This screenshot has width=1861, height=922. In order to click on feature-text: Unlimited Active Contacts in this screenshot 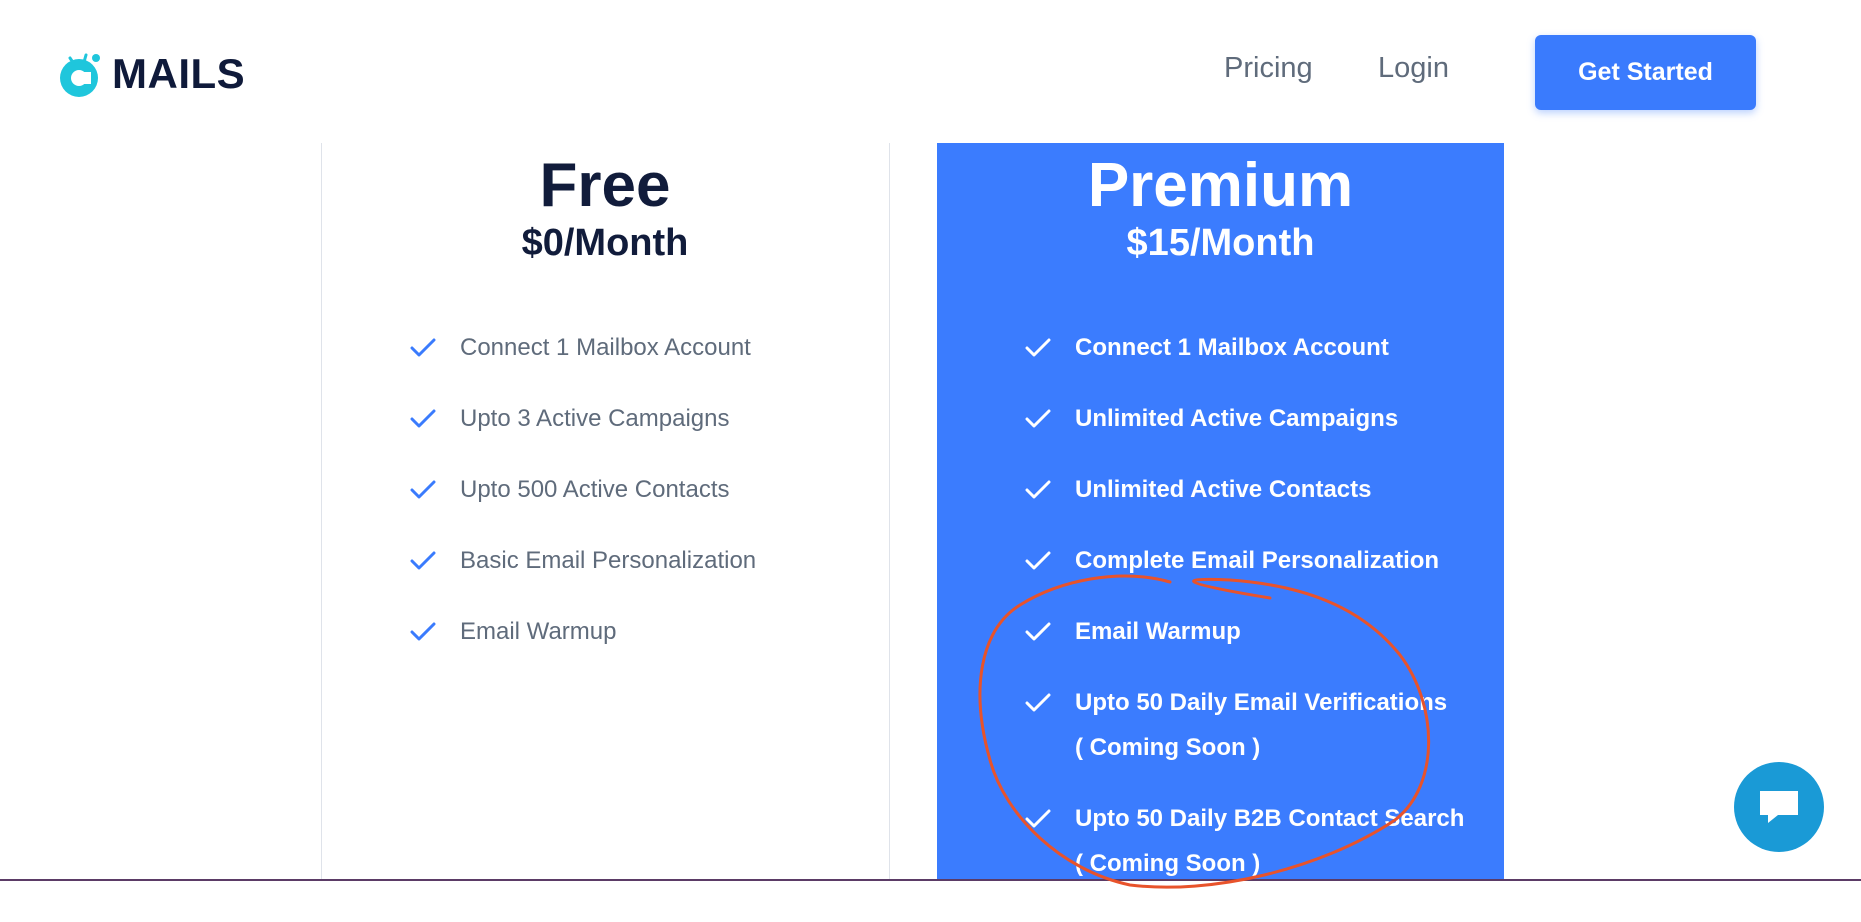, I will do `click(1223, 489)`.